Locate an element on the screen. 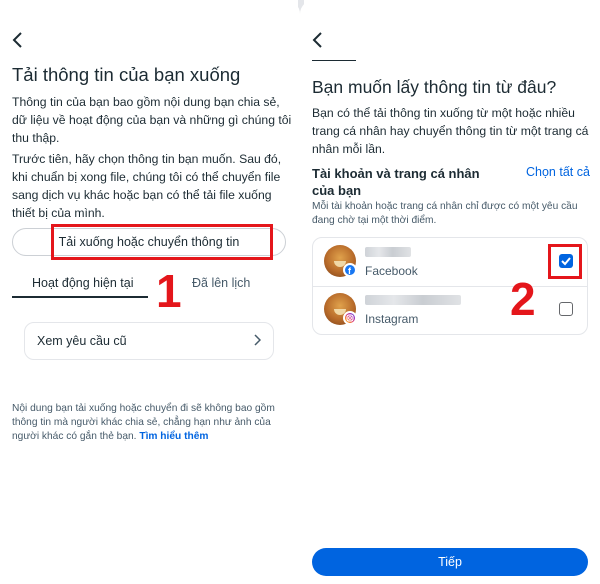  learn-more-link: Tìm hiểu thêm is located at coordinates (173, 436).